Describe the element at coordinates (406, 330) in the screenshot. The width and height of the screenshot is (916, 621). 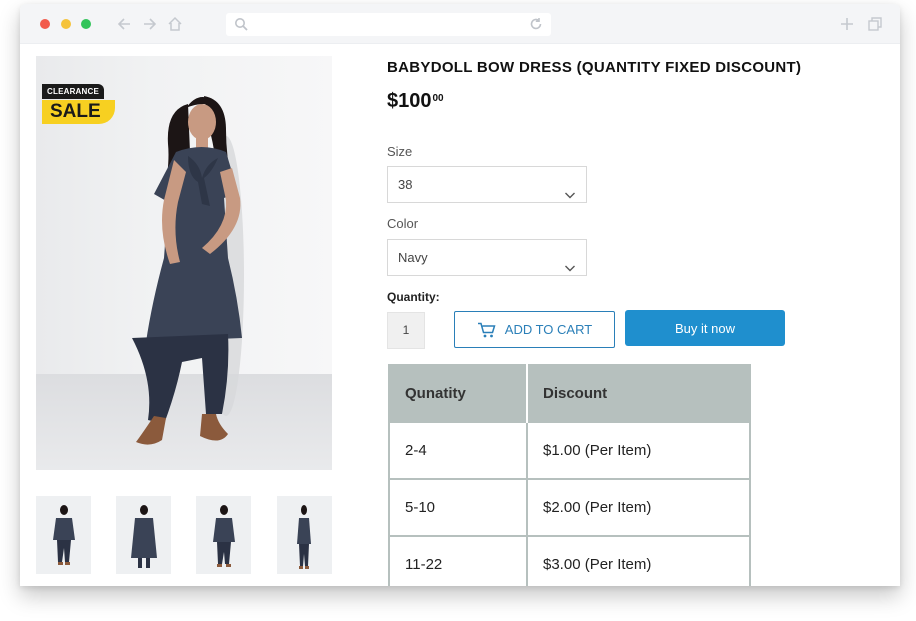
I see `quantity-input: 1` at that location.